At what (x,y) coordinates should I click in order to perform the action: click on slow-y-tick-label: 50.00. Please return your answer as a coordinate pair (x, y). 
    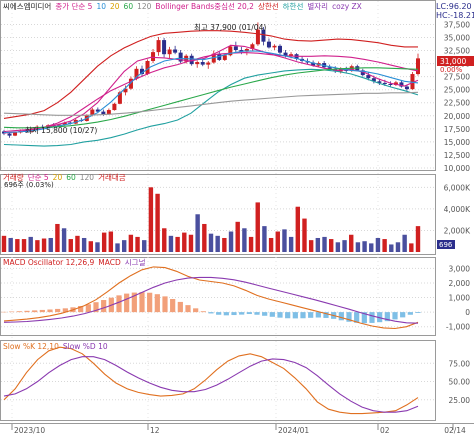
    Looking at the image, I should click on (460, 382).